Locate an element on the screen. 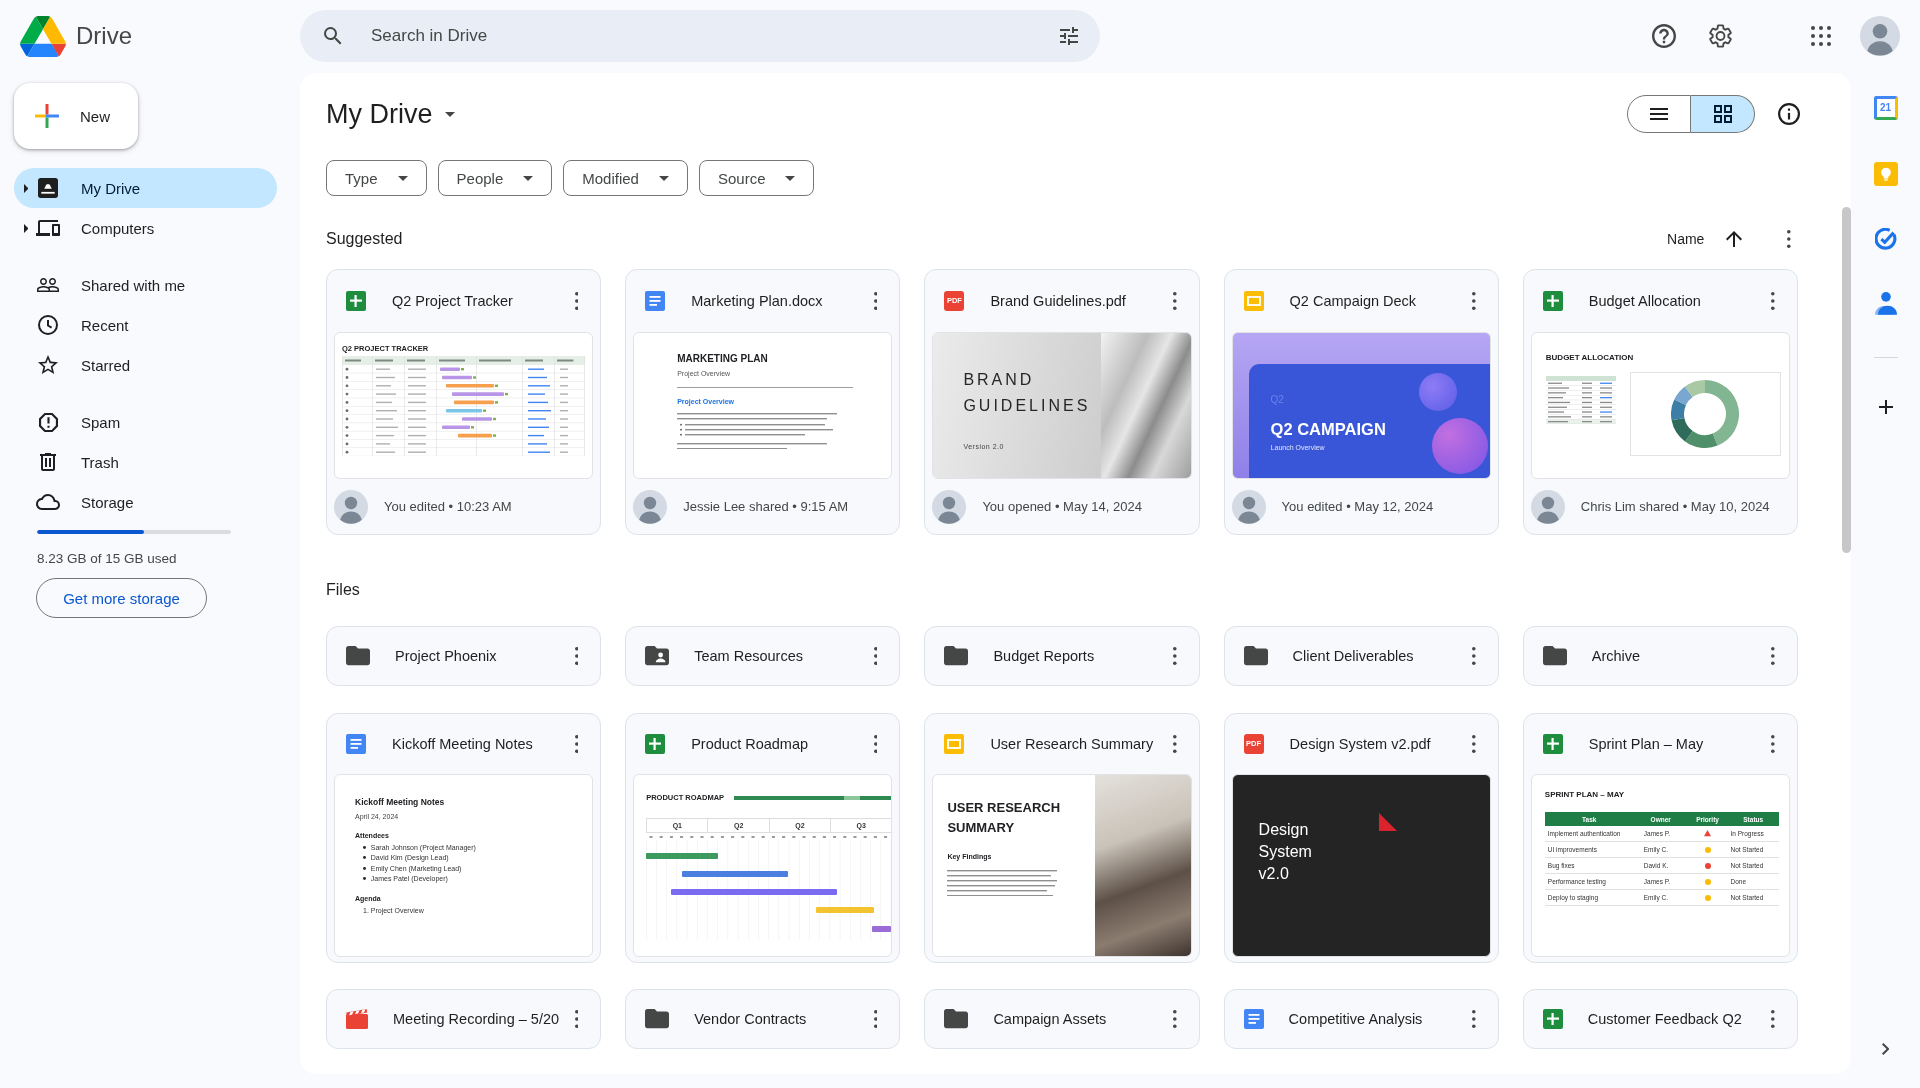 The width and height of the screenshot is (1920, 1088). nav-item: Storage is located at coordinates (145, 502).